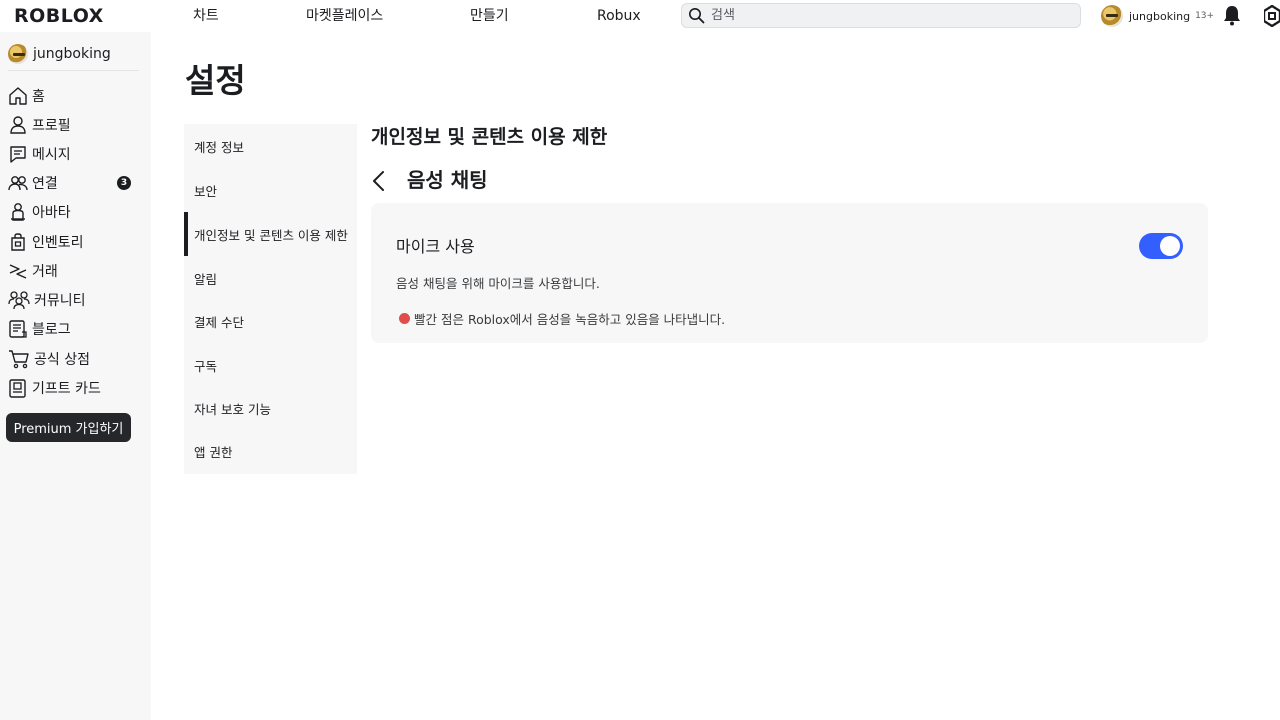 The width and height of the screenshot is (1280, 720). Describe the element at coordinates (124, 183) in the screenshot. I see `notification-badge: 3` at that location.